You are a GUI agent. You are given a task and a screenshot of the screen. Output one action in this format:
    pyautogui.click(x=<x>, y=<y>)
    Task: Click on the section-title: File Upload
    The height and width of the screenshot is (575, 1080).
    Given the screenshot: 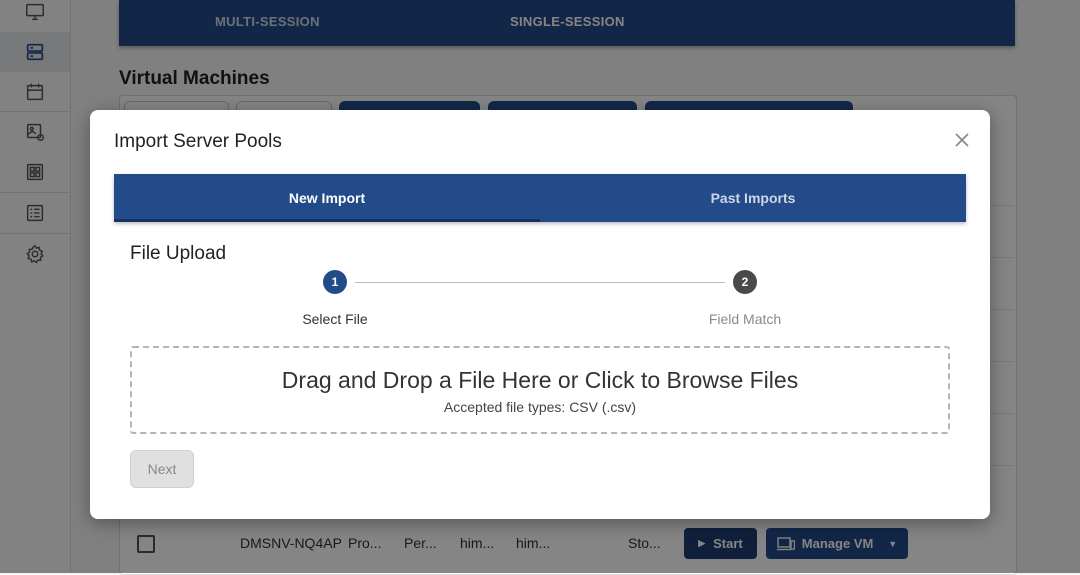 What is the action you would take?
    pyautogui.click(x=178, y=253)
    